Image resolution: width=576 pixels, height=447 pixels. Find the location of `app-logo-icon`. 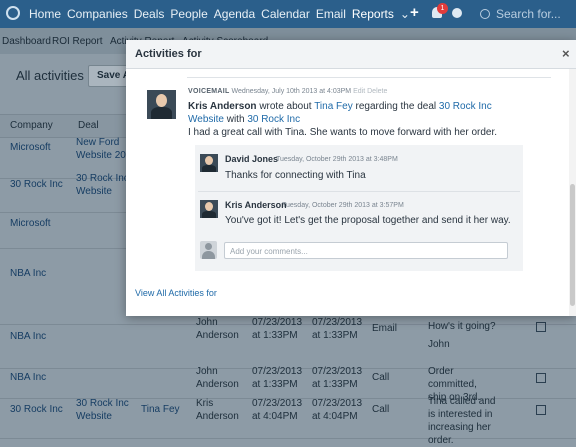

app-logo-icon is located at coordinates (13, 13).